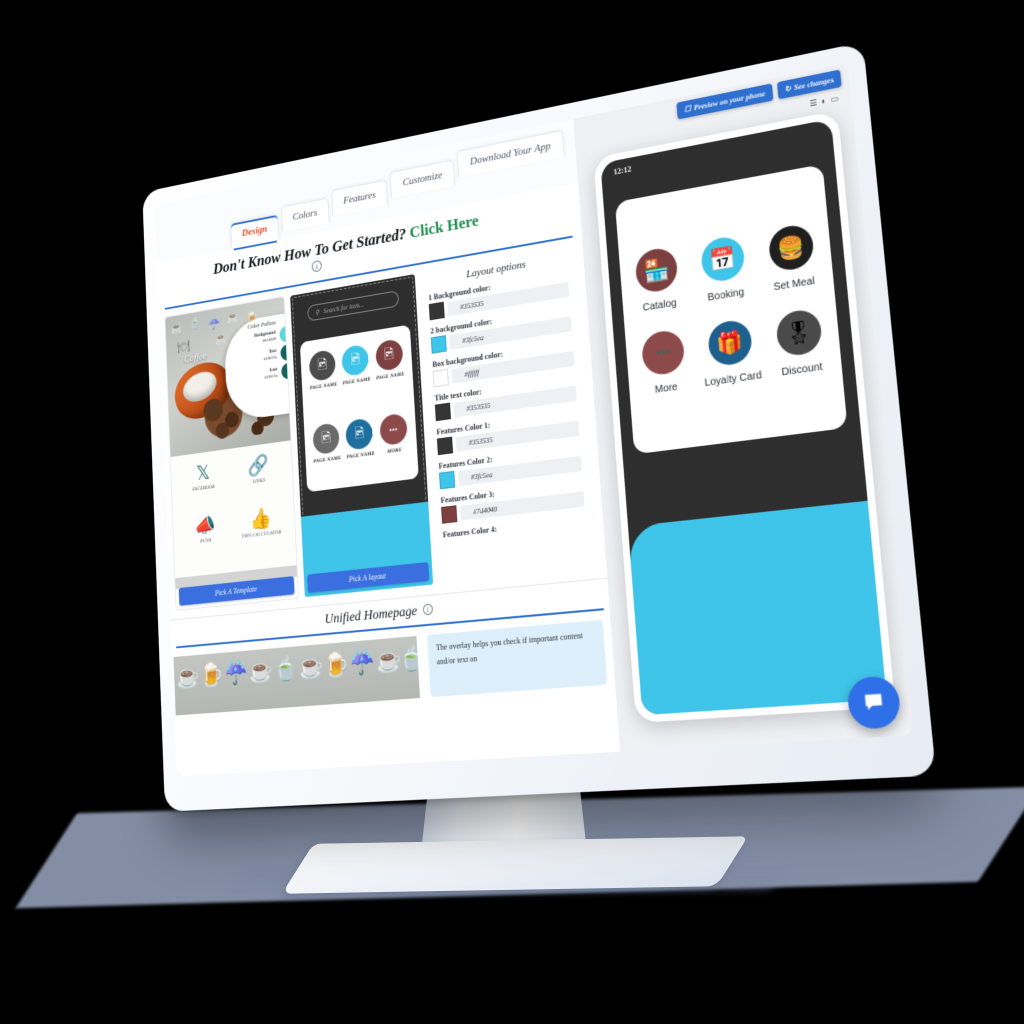  I want to click on award-icon: 🎖, so click(798, 332).